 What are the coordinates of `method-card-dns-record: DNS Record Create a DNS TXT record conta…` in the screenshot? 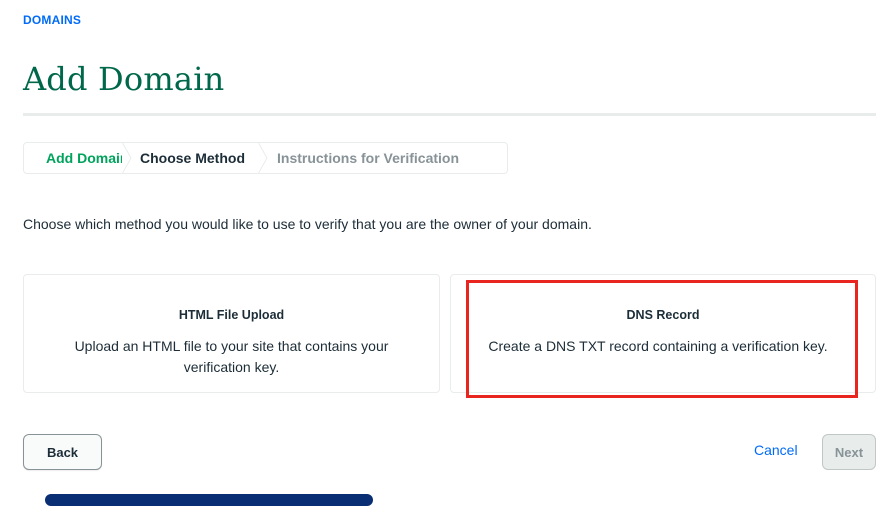 It's located at (663, 333).